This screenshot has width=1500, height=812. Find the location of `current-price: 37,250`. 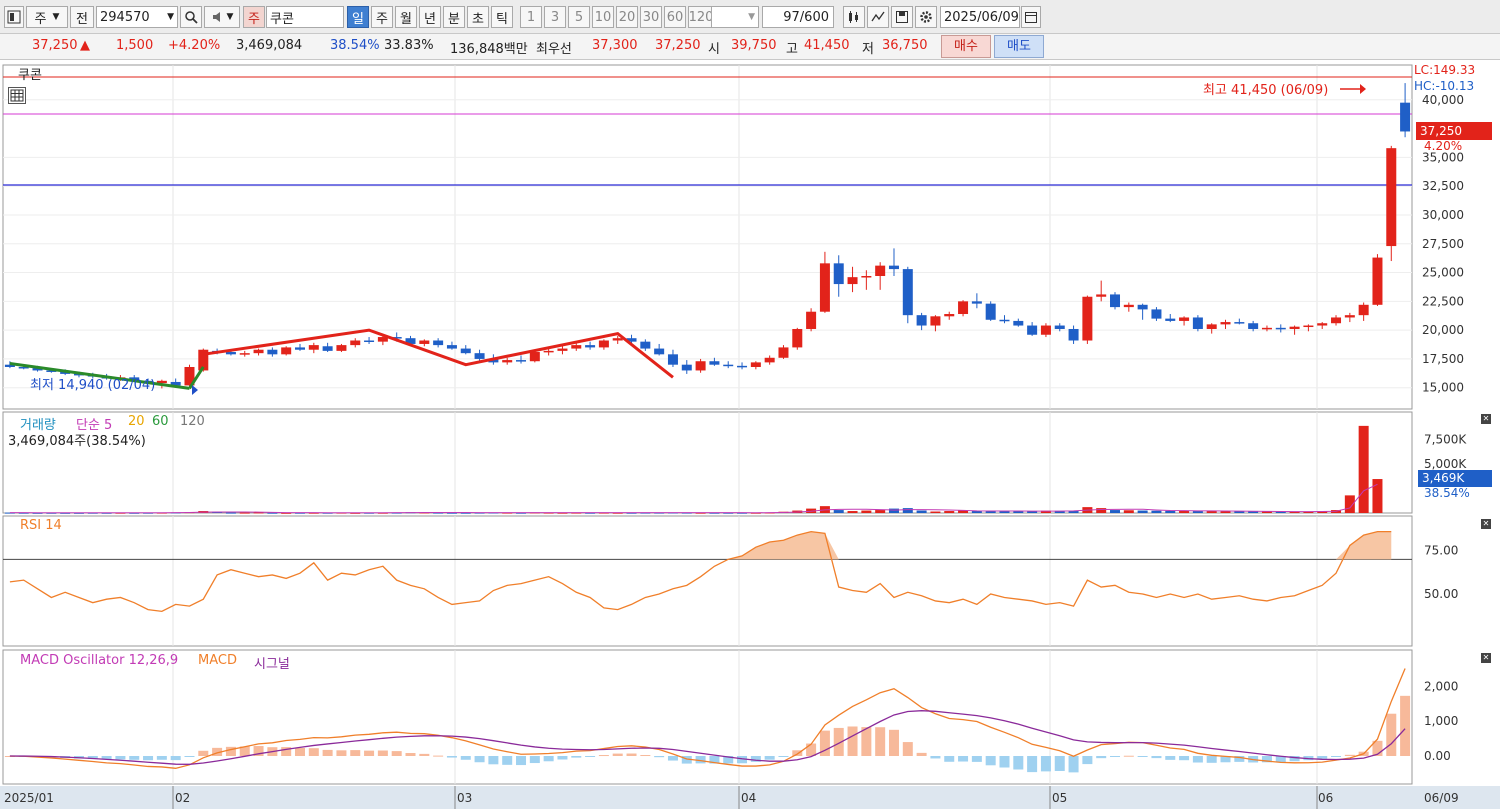

current-price: 37,250 is located at coordinates (55, 45).